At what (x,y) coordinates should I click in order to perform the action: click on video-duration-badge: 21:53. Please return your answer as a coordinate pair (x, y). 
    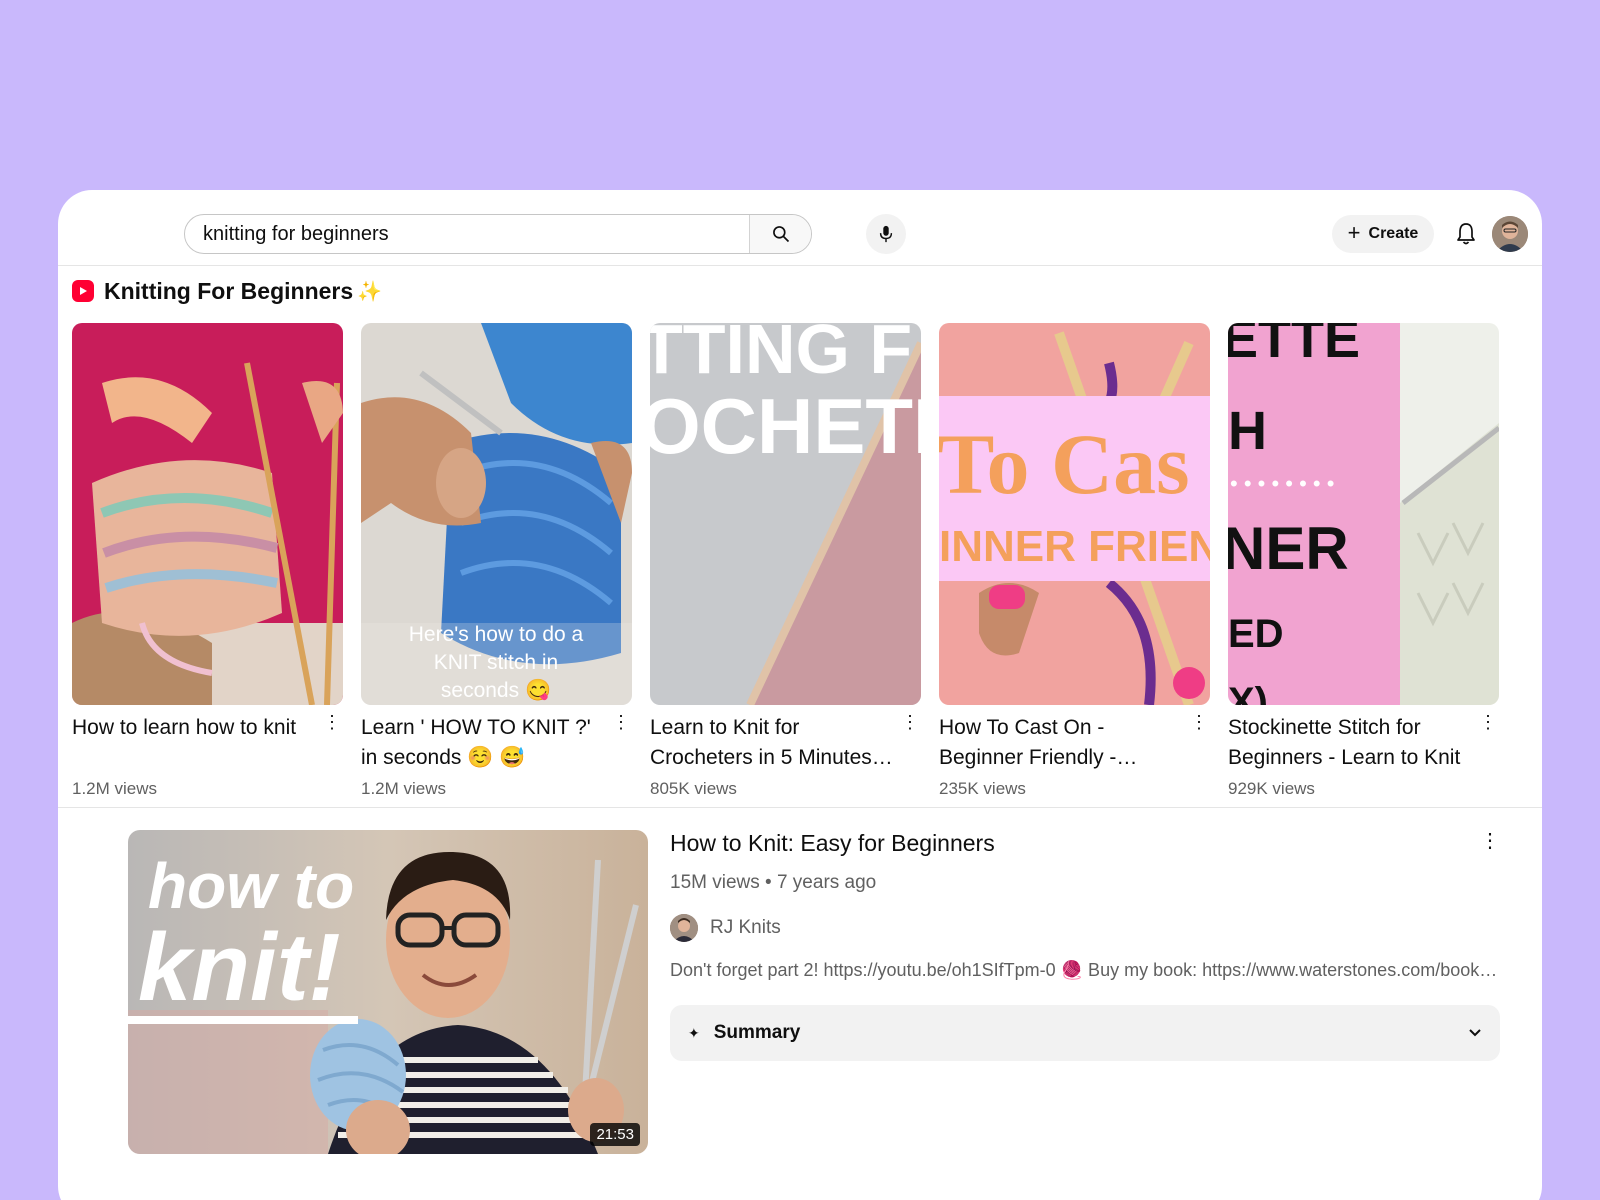
    Looking at the image, I should click on (615, 1134).